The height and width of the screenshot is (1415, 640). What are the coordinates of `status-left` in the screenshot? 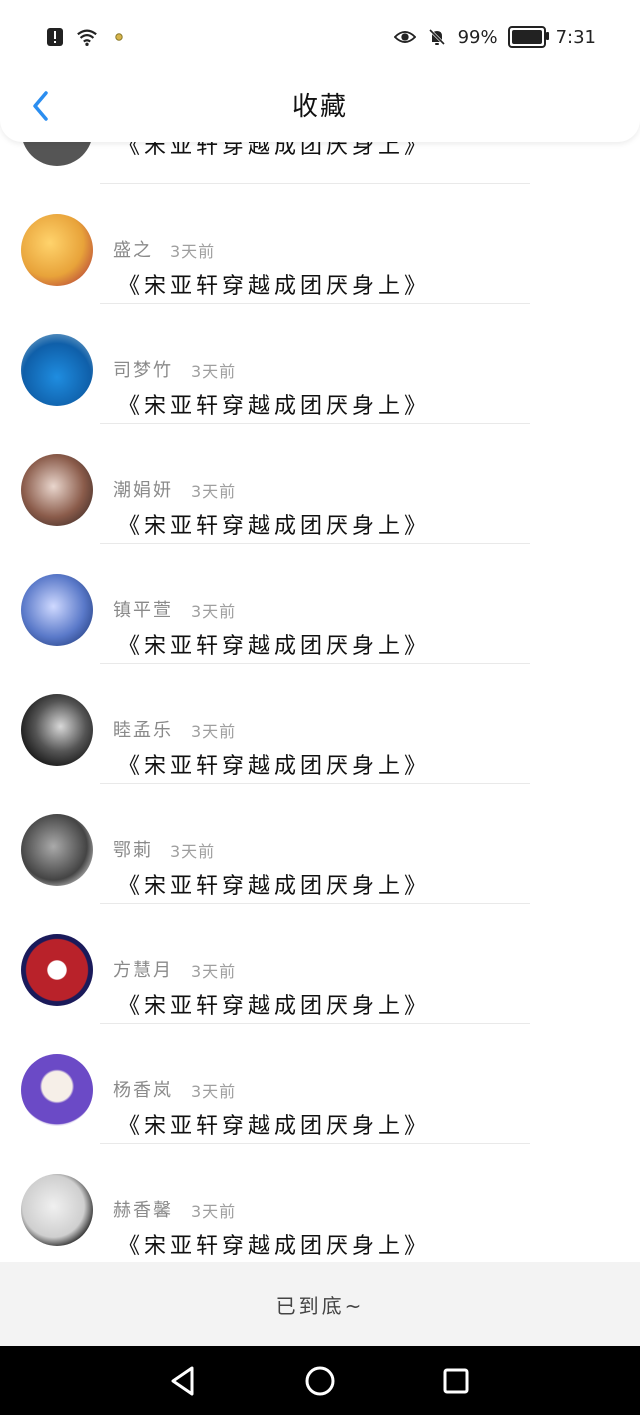 It's located at (87, 37).